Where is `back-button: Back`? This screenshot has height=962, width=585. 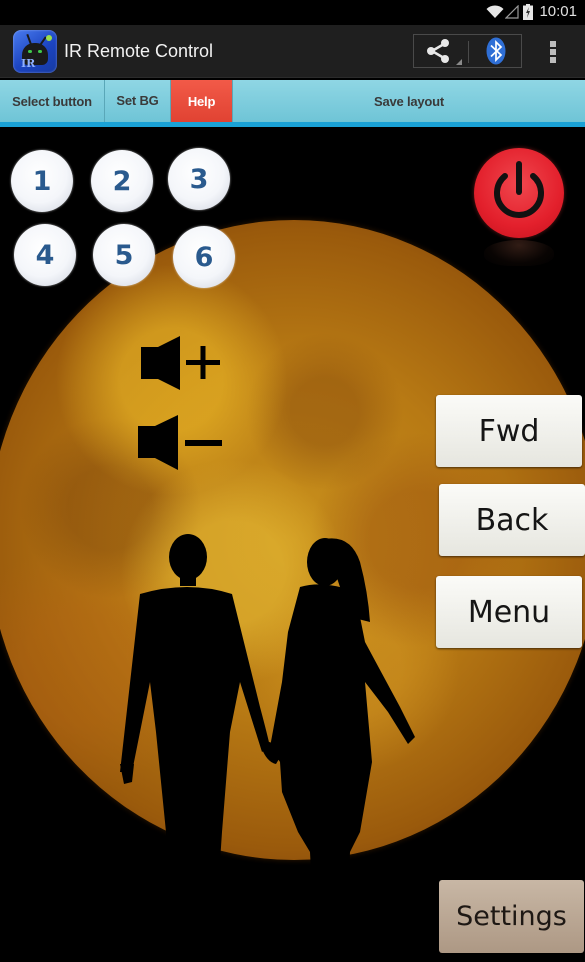 back-button: Back is located at coordinates (512, 520).